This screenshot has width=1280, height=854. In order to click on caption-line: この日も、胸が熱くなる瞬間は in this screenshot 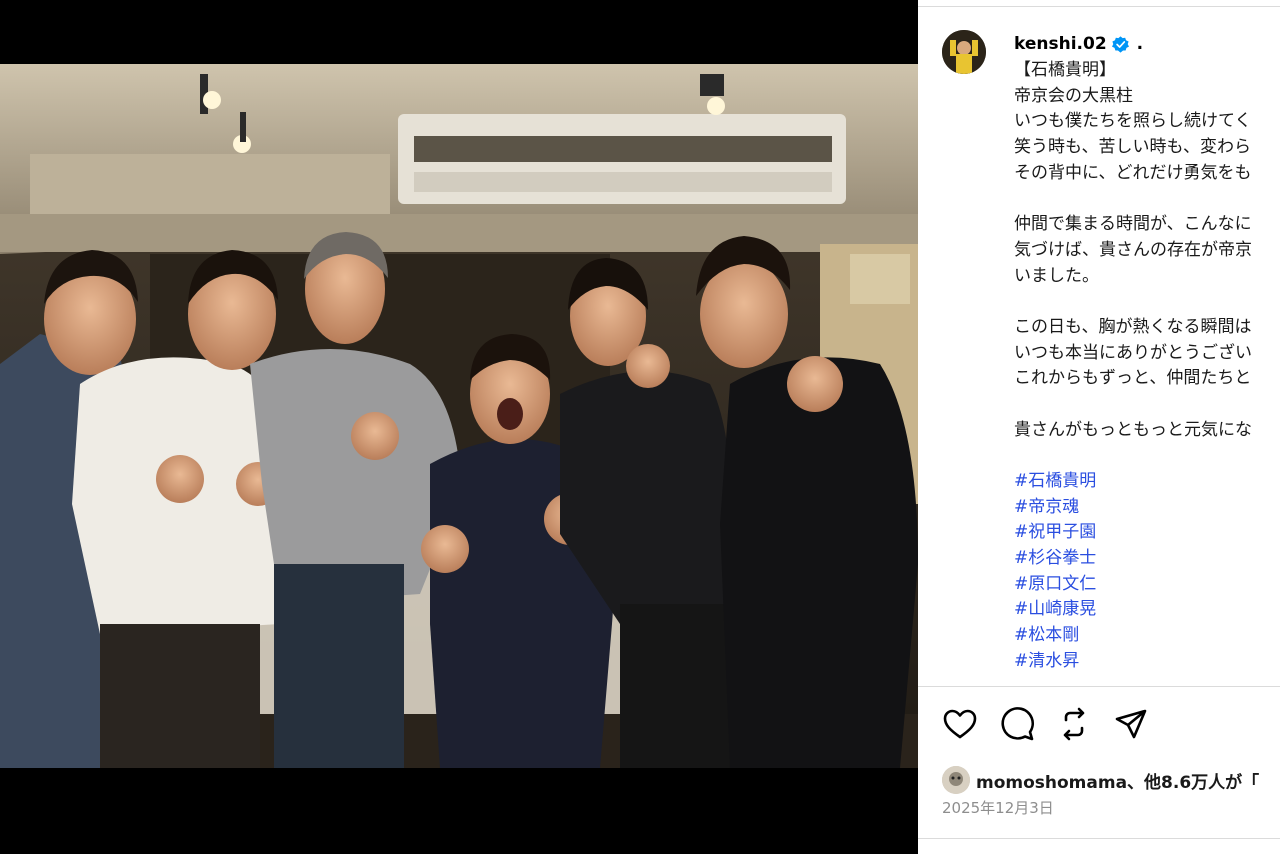, I will do `click(1133, 326)`.